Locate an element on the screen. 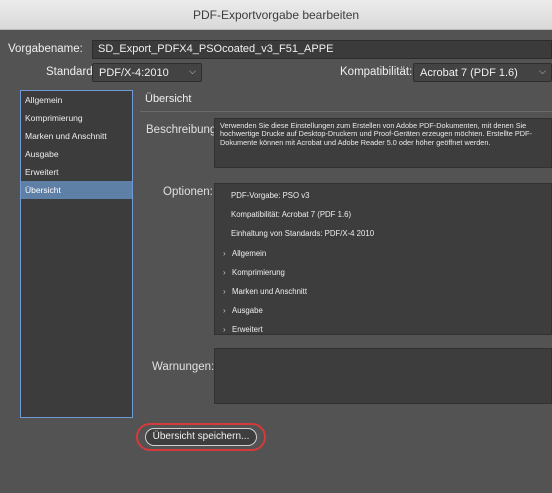 The width and height of the screenshot is (552, 493). standard-label: Standard: is located at coordinates (71, 72).